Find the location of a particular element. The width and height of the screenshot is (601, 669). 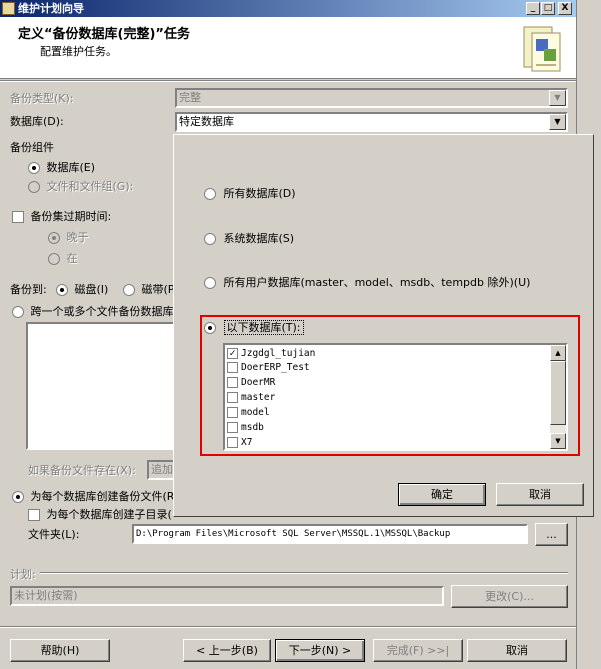

expire-checkbox: 备份集过期时间: is located at coordinates (61, 216).